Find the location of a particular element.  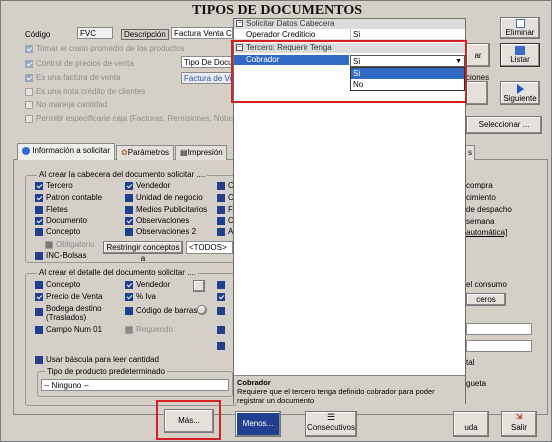

buscar-button: ar is located at coordinates (478, 55).